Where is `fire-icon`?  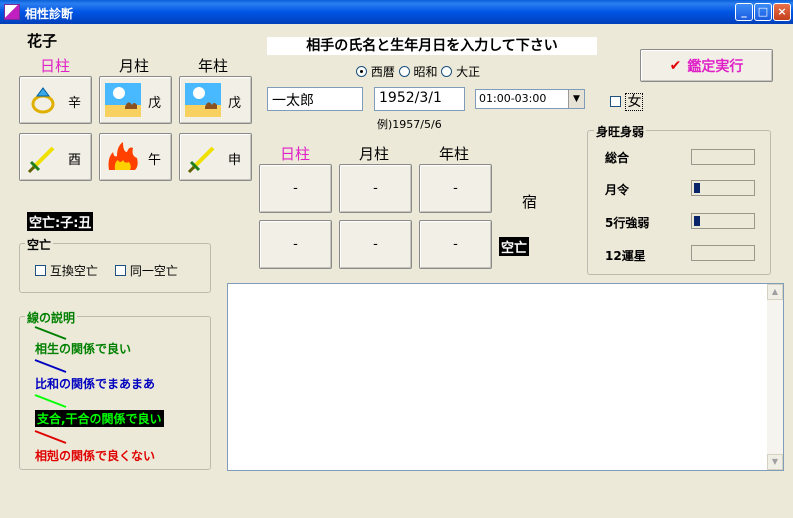 fire-icon is located at coordinates (123, 156).